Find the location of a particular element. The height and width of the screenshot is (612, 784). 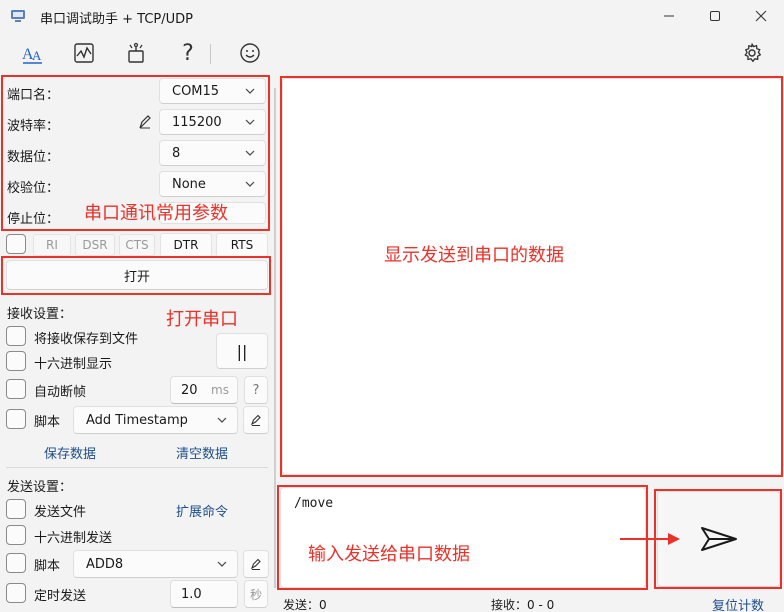

pin-dsr: DSR is located at coordinates (95, 245).